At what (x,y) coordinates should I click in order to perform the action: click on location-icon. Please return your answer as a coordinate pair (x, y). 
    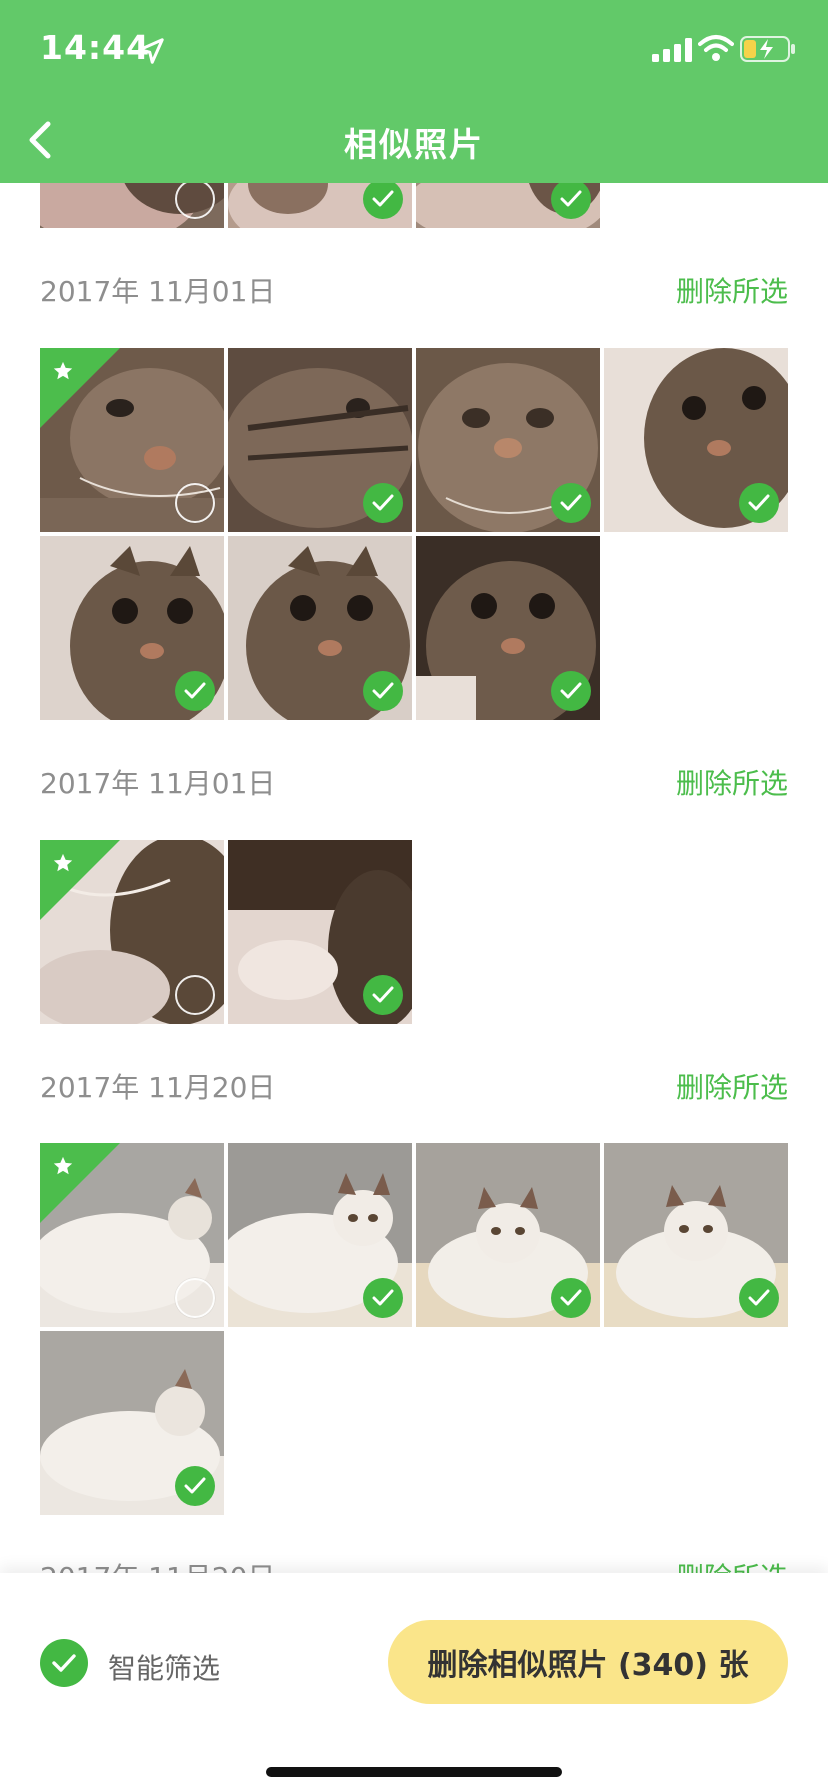
    Looking at the image, I should click on (151, 51).